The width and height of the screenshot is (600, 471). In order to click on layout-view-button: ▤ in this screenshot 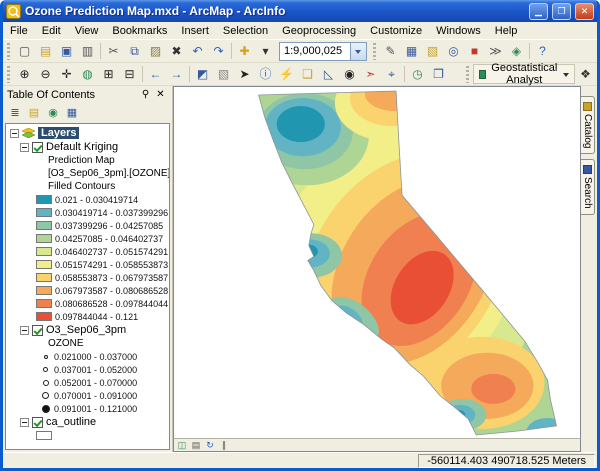, I will do `click(196, 445)`.